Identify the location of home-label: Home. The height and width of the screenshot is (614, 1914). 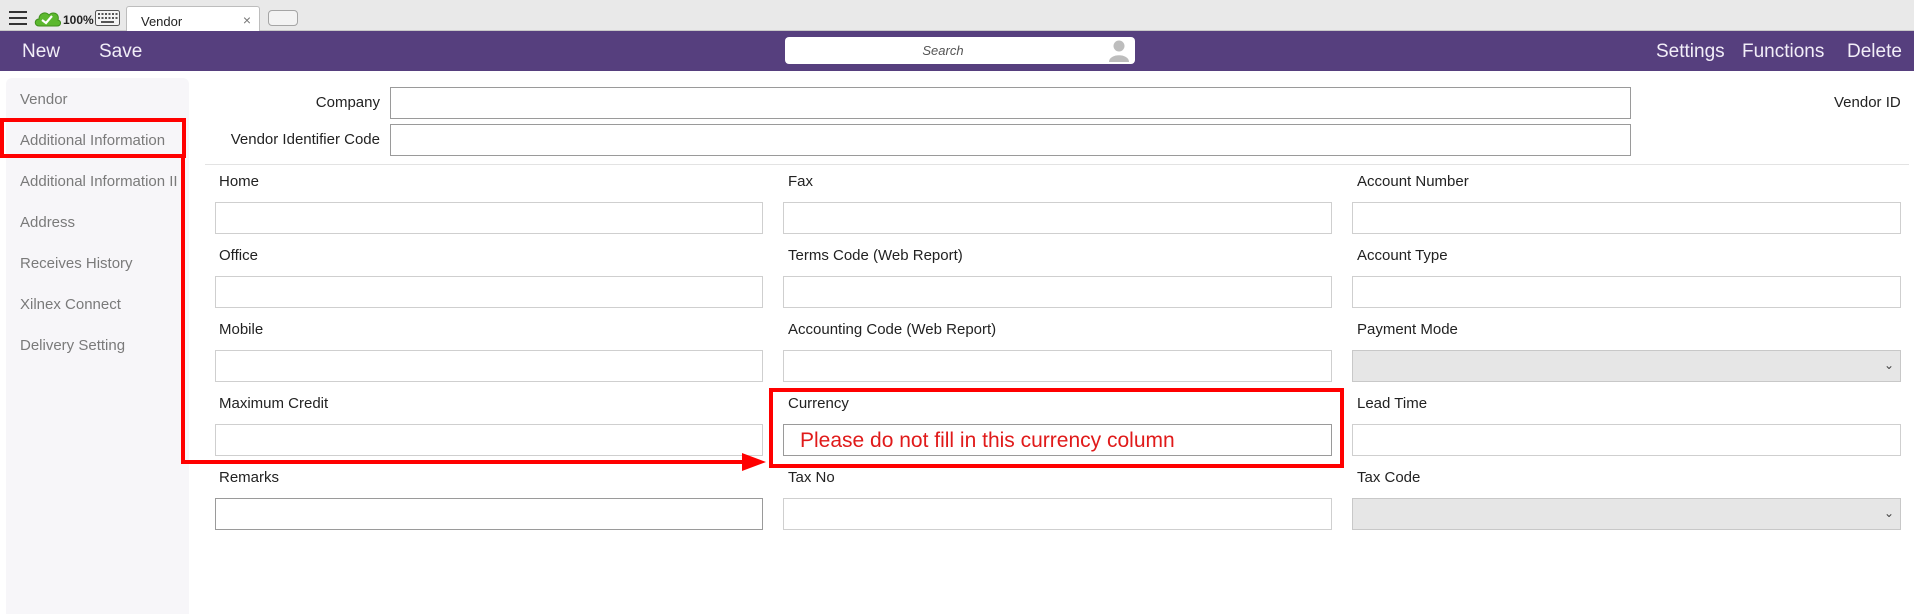
(239, 181).